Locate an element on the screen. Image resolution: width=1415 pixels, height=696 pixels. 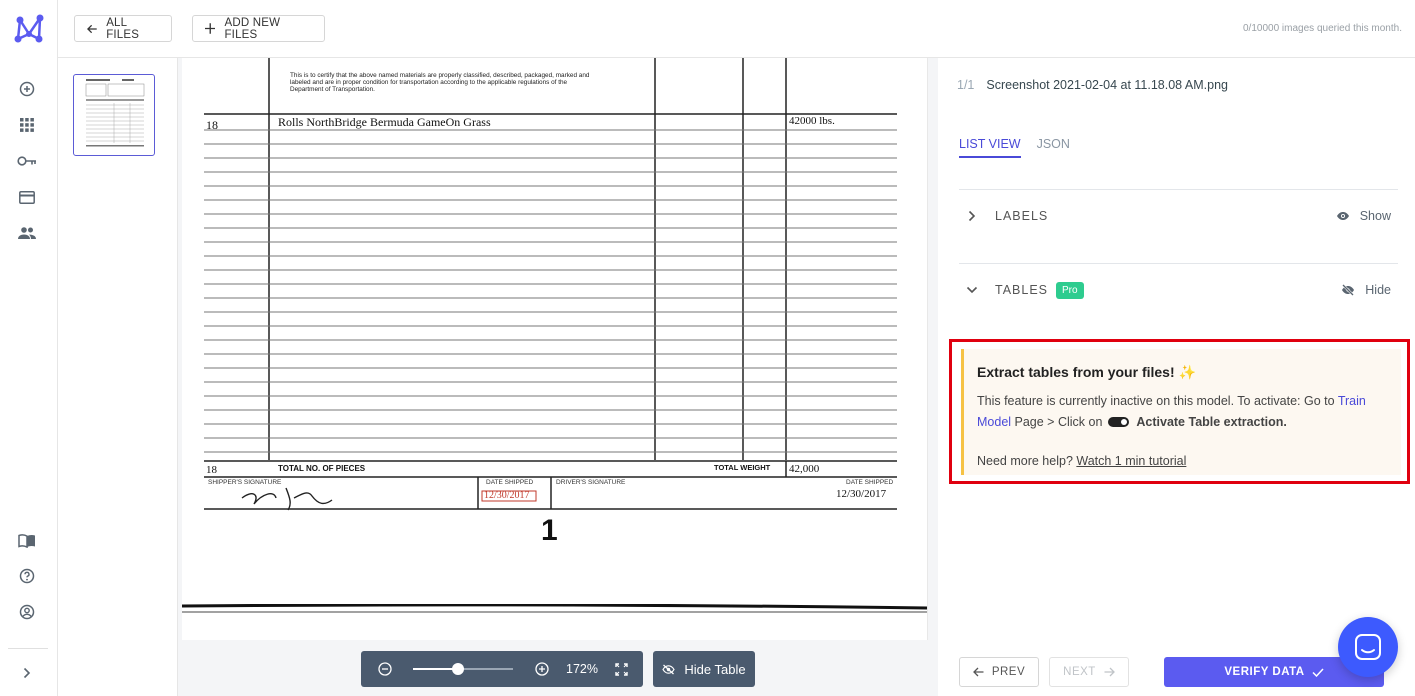
add-new-files-button: ADD NEW FILES is located at coordinates (258, 28).